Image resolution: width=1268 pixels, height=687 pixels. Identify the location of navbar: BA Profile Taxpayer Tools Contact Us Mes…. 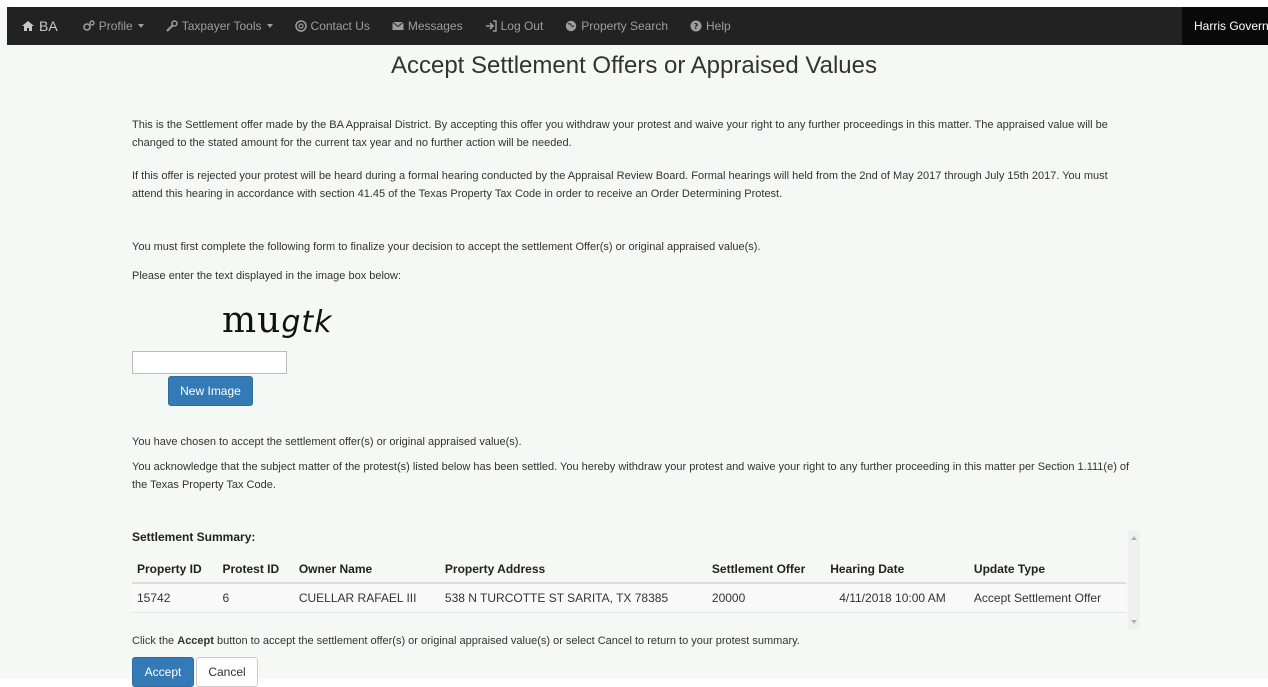
(637, 26).